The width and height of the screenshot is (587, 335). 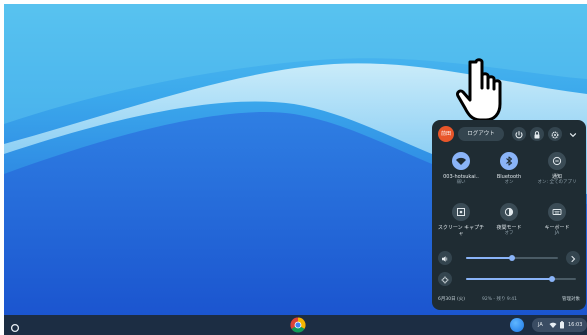 I want to click on volume-slider-row, so click(x=509, y=258).